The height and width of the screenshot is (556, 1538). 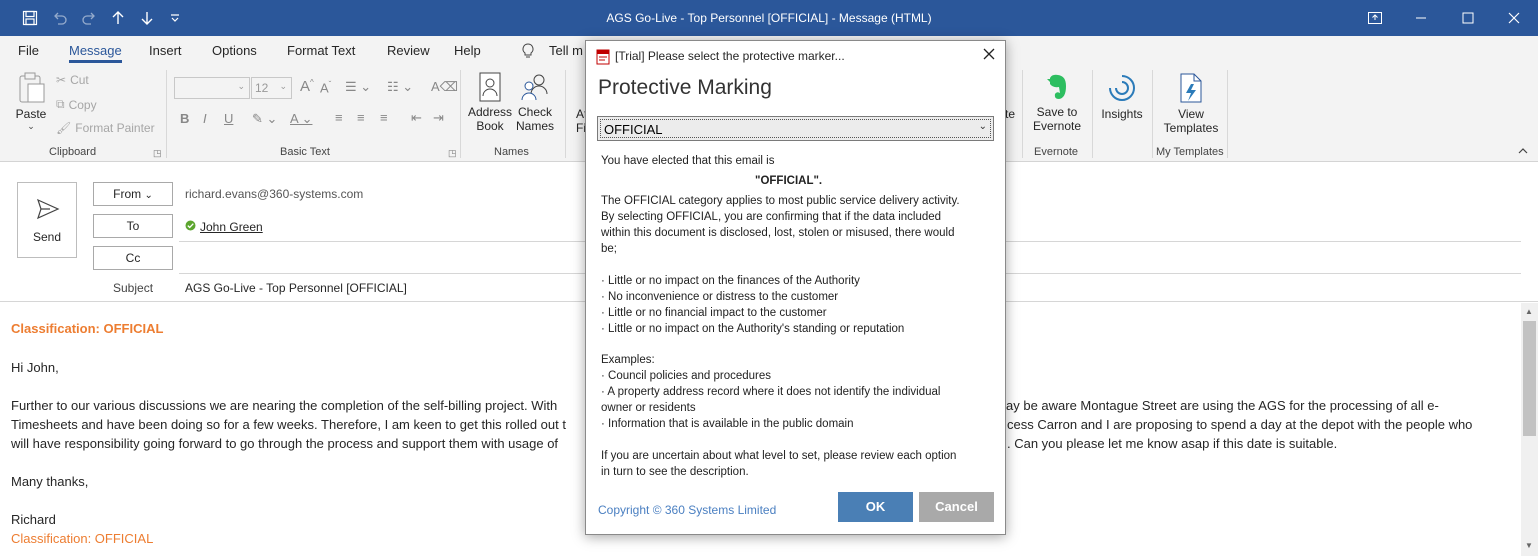 What do you see at coordinates (1056, 152) in the screenshot?
I see `evernote-group-label: Evernote` at bounding box center [1056, 152].